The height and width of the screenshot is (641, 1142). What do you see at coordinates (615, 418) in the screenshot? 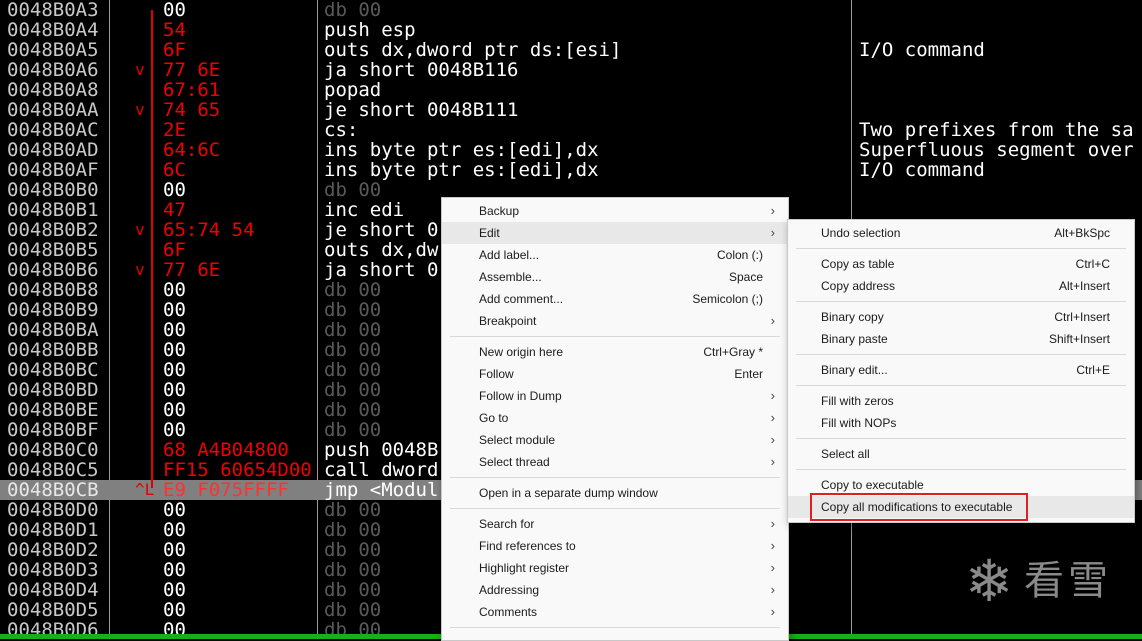
I see `menu-item: Go to ›` at bounding box center [615, 418].